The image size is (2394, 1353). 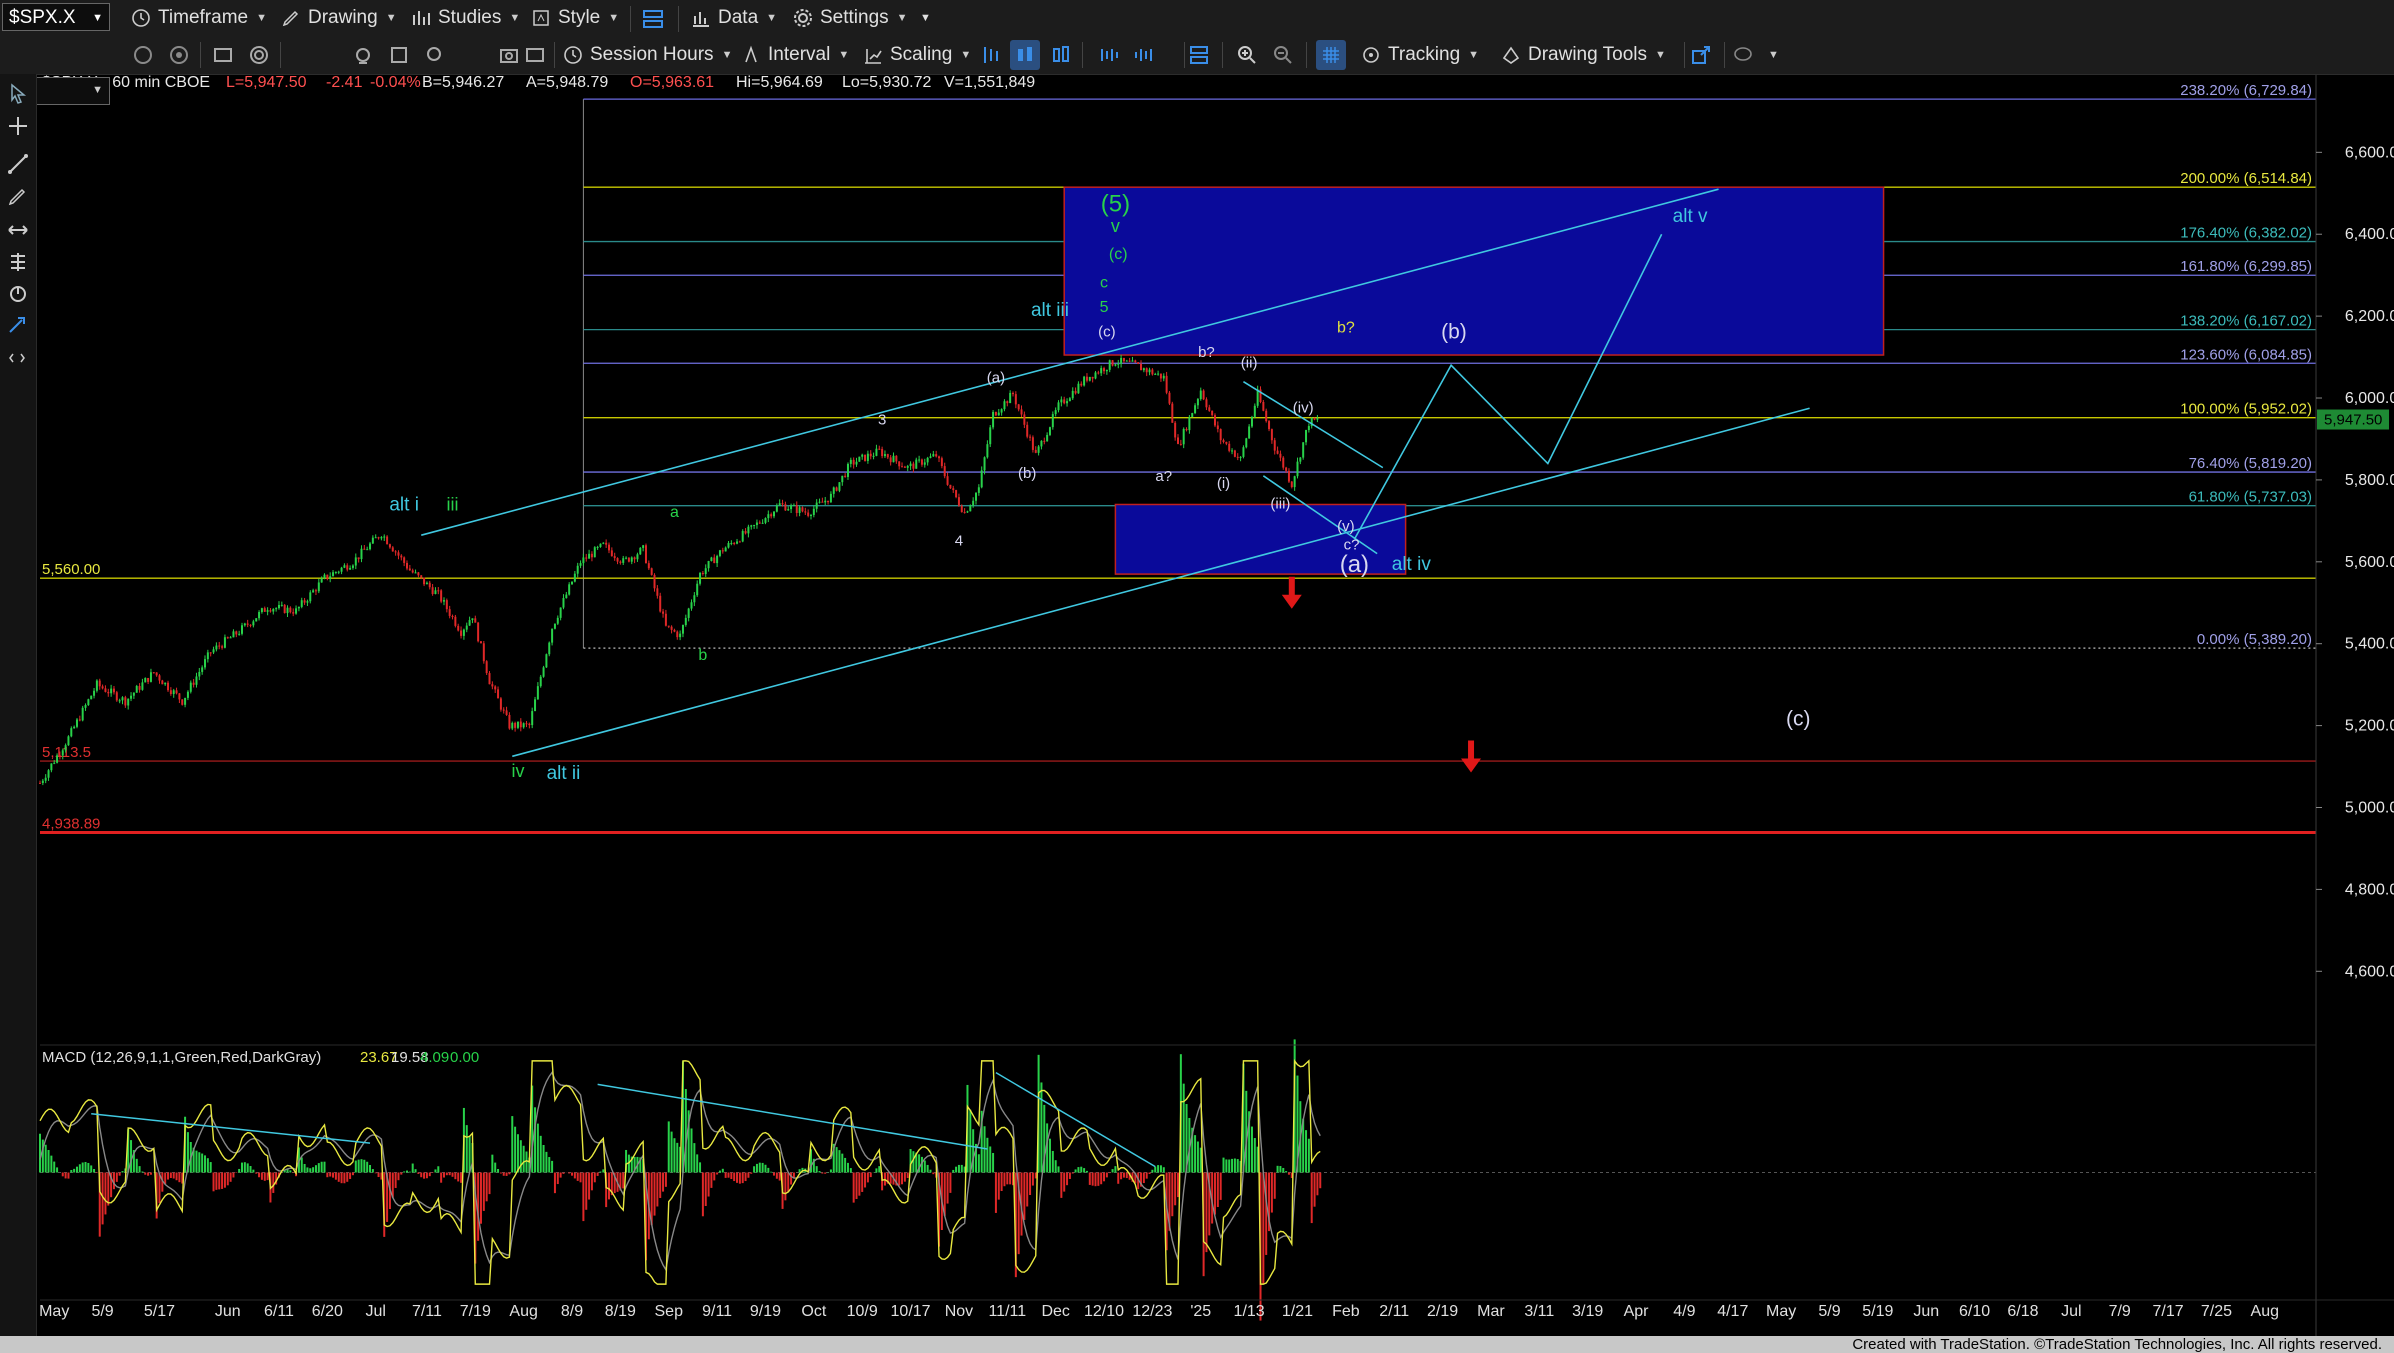 What do you see at coordinates (779, 82) in the screenshot?
I see `header-high: Hi=5,964.69` at bounding box center [779, 82].